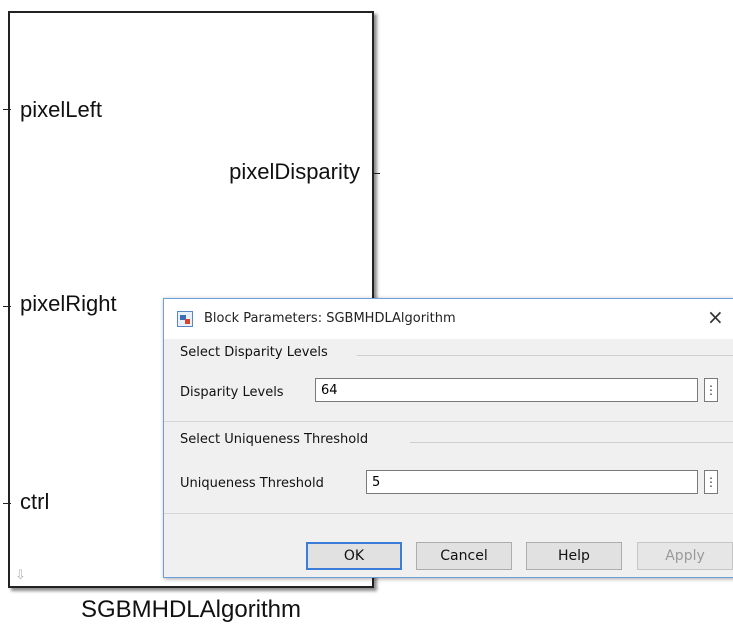 The width and height of the screenshot is (733, 630). I want to click on uniqueness-threshold-label: Uniqueness Threshold, so click(252, 483).